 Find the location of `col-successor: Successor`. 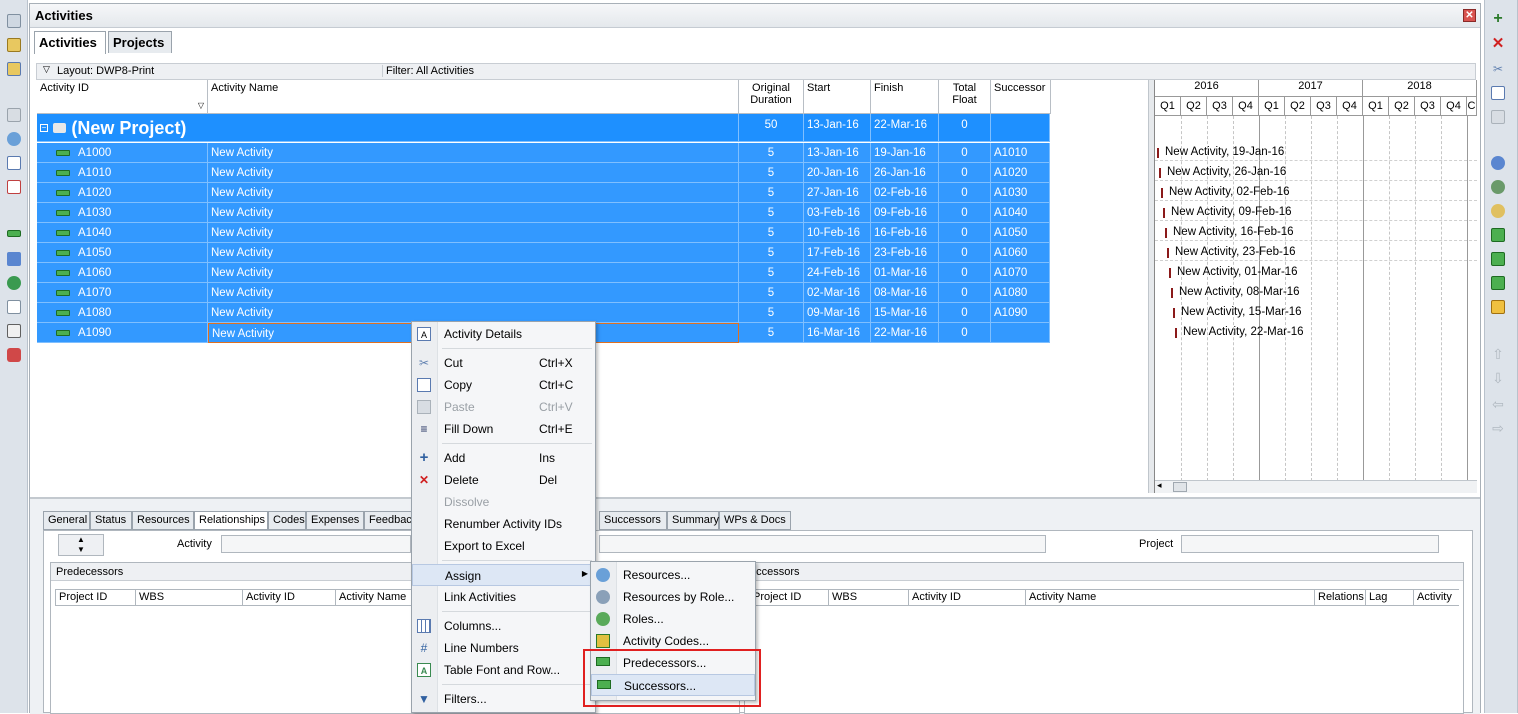

col-successor: Successor is located at coordinates (1021, 97).